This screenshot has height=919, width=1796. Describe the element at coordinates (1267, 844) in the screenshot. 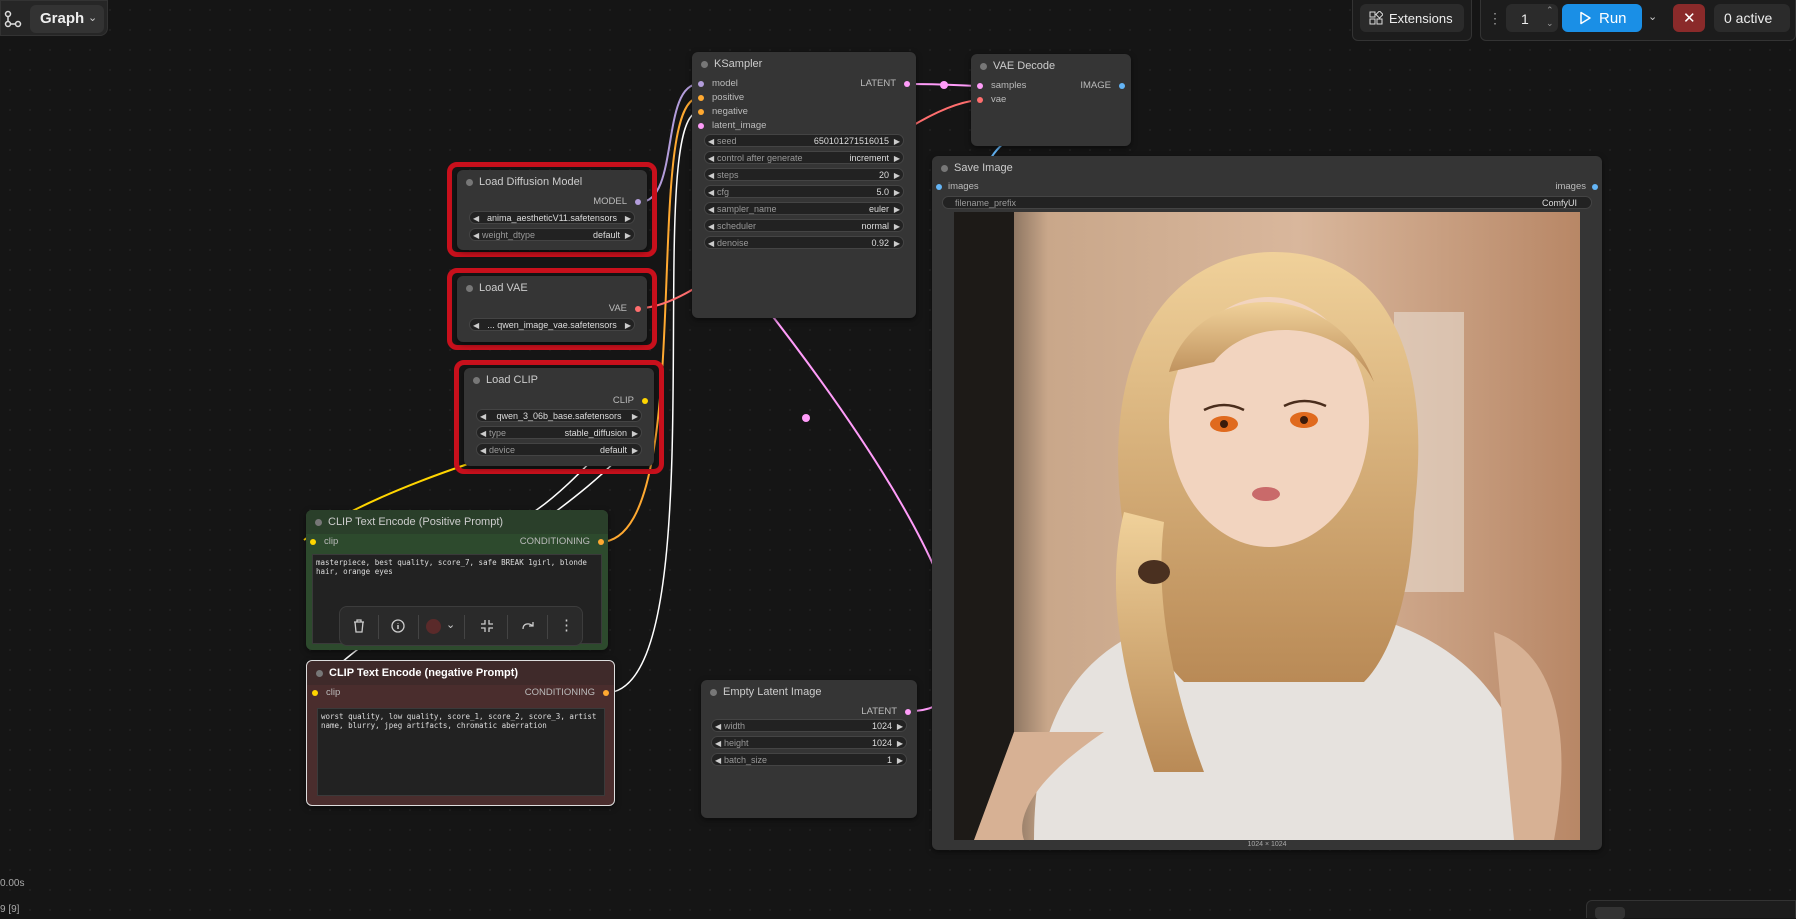

I see `image-size-caption: 1024 × 1024` at that location.